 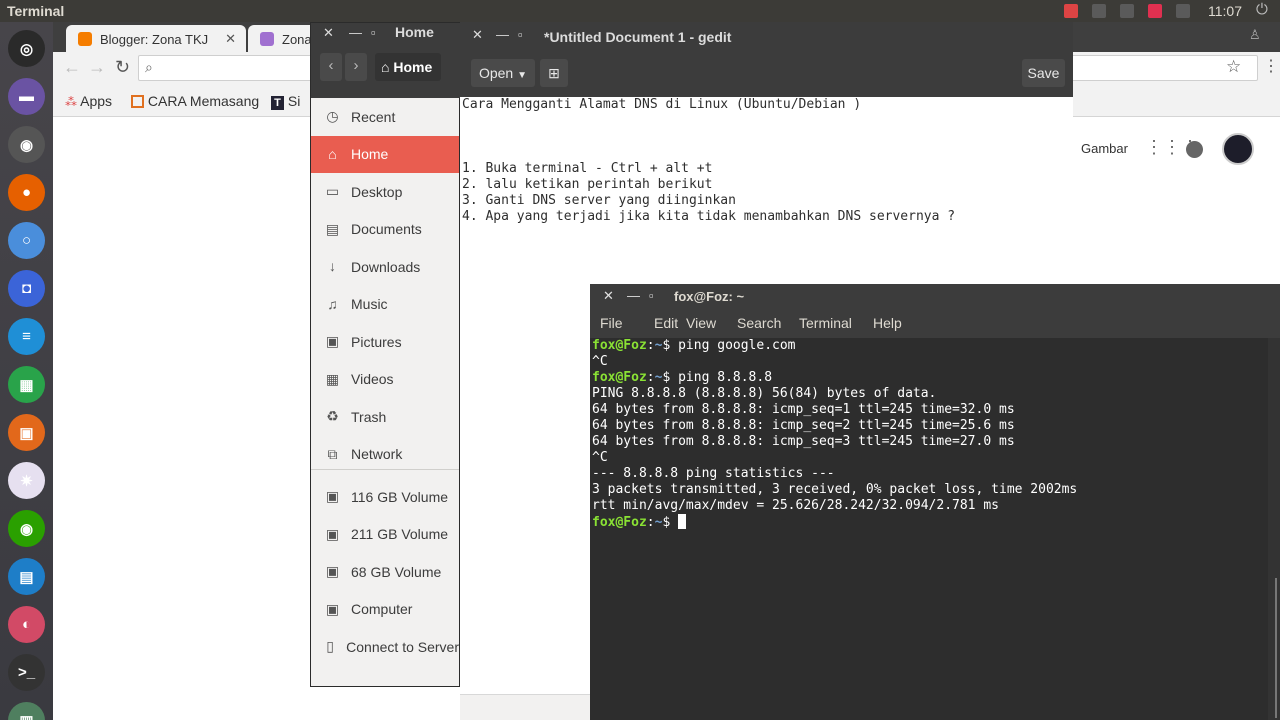 What do you see at coordinates (26, 144) in the screenshot?
I see `disk-icon: ◉` at bounding box center [26, 144].